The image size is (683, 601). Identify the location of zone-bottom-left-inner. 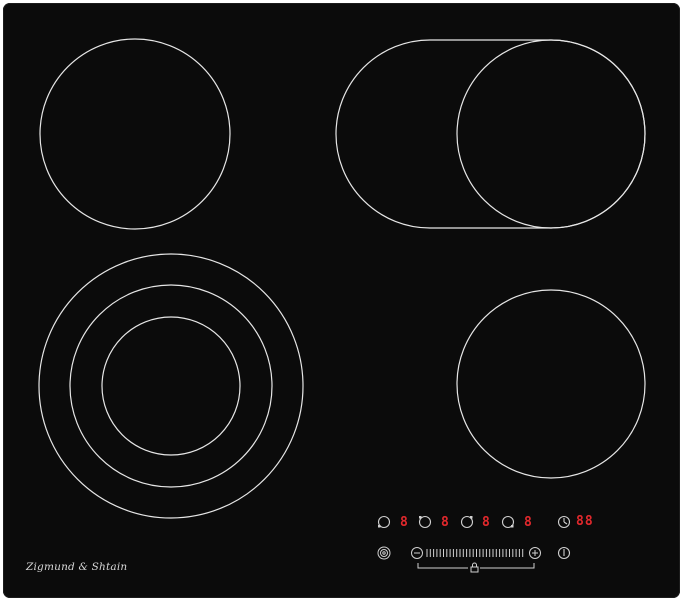
(171, 386).